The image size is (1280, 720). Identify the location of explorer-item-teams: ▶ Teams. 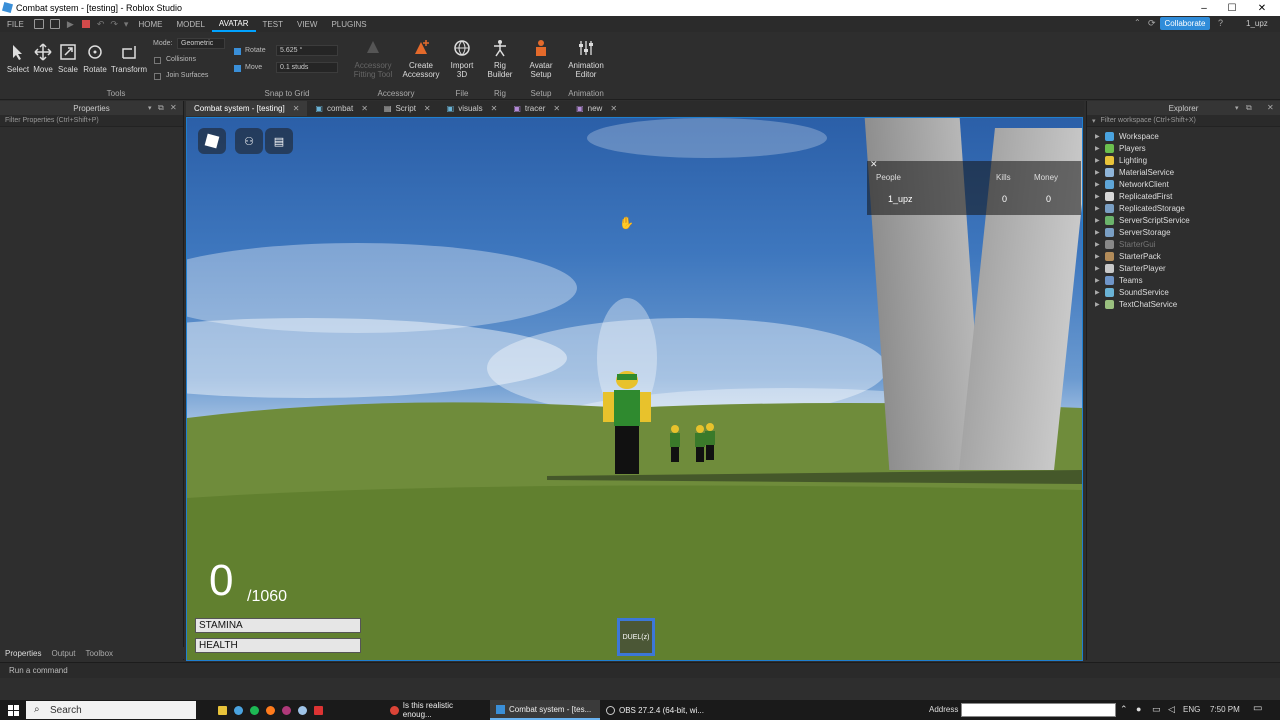
(1119, 280).